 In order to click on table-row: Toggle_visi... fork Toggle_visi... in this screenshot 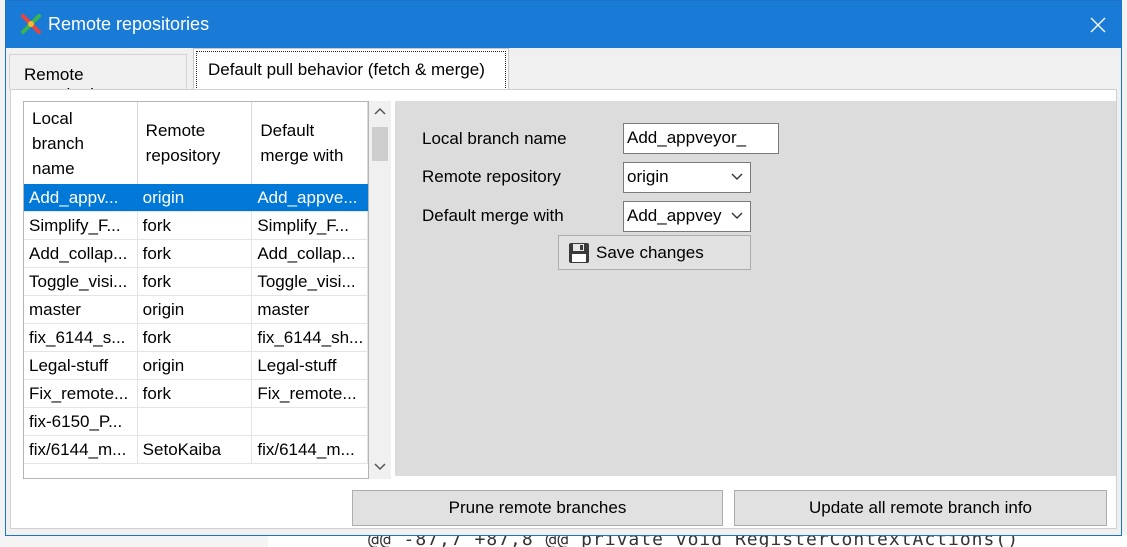, I will do `click(196, 282)`.